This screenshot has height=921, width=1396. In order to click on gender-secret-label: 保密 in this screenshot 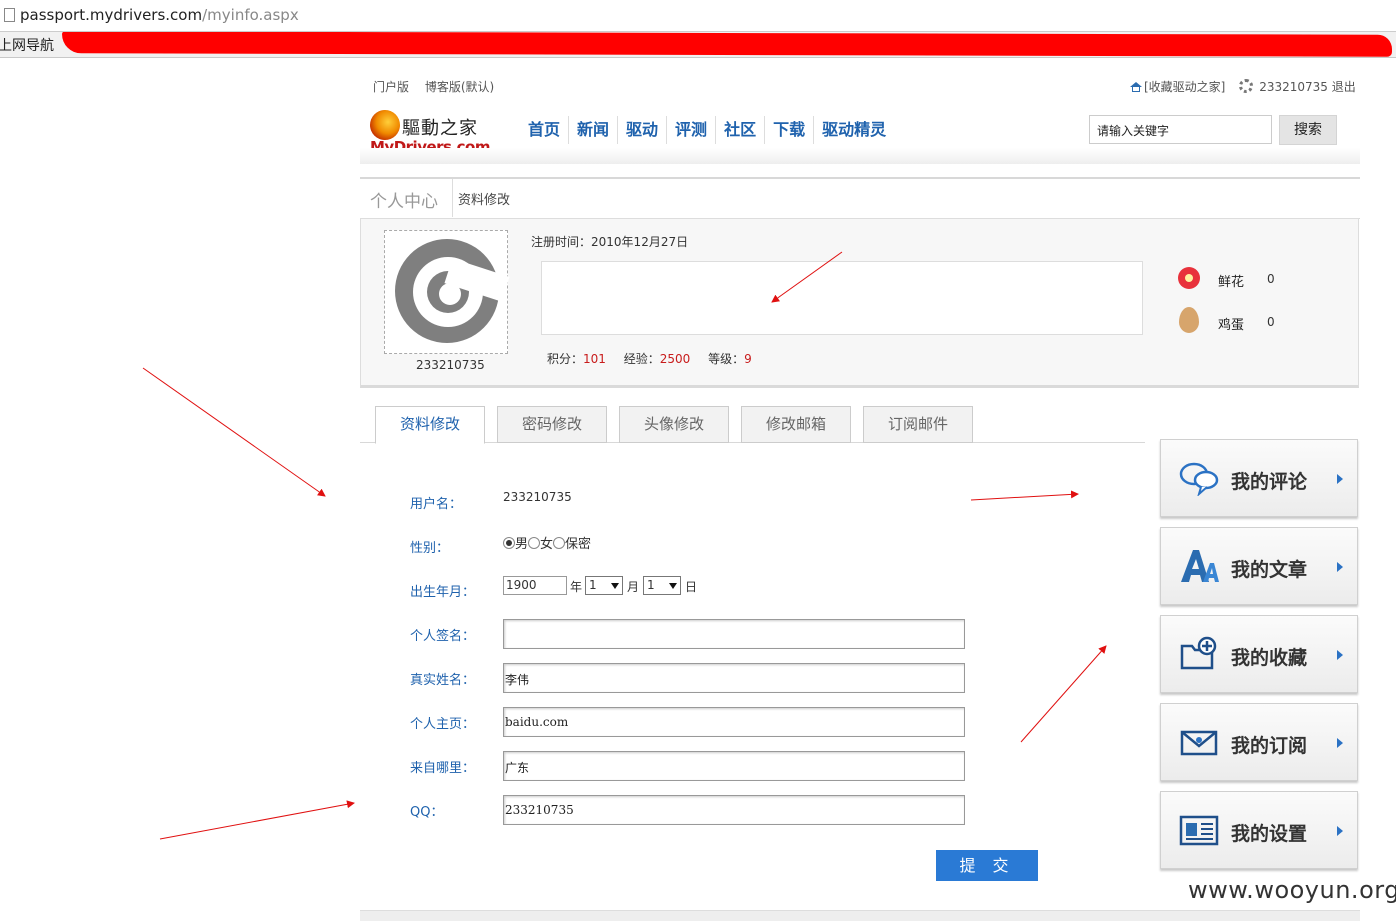, I will do `click(578, 544)`.